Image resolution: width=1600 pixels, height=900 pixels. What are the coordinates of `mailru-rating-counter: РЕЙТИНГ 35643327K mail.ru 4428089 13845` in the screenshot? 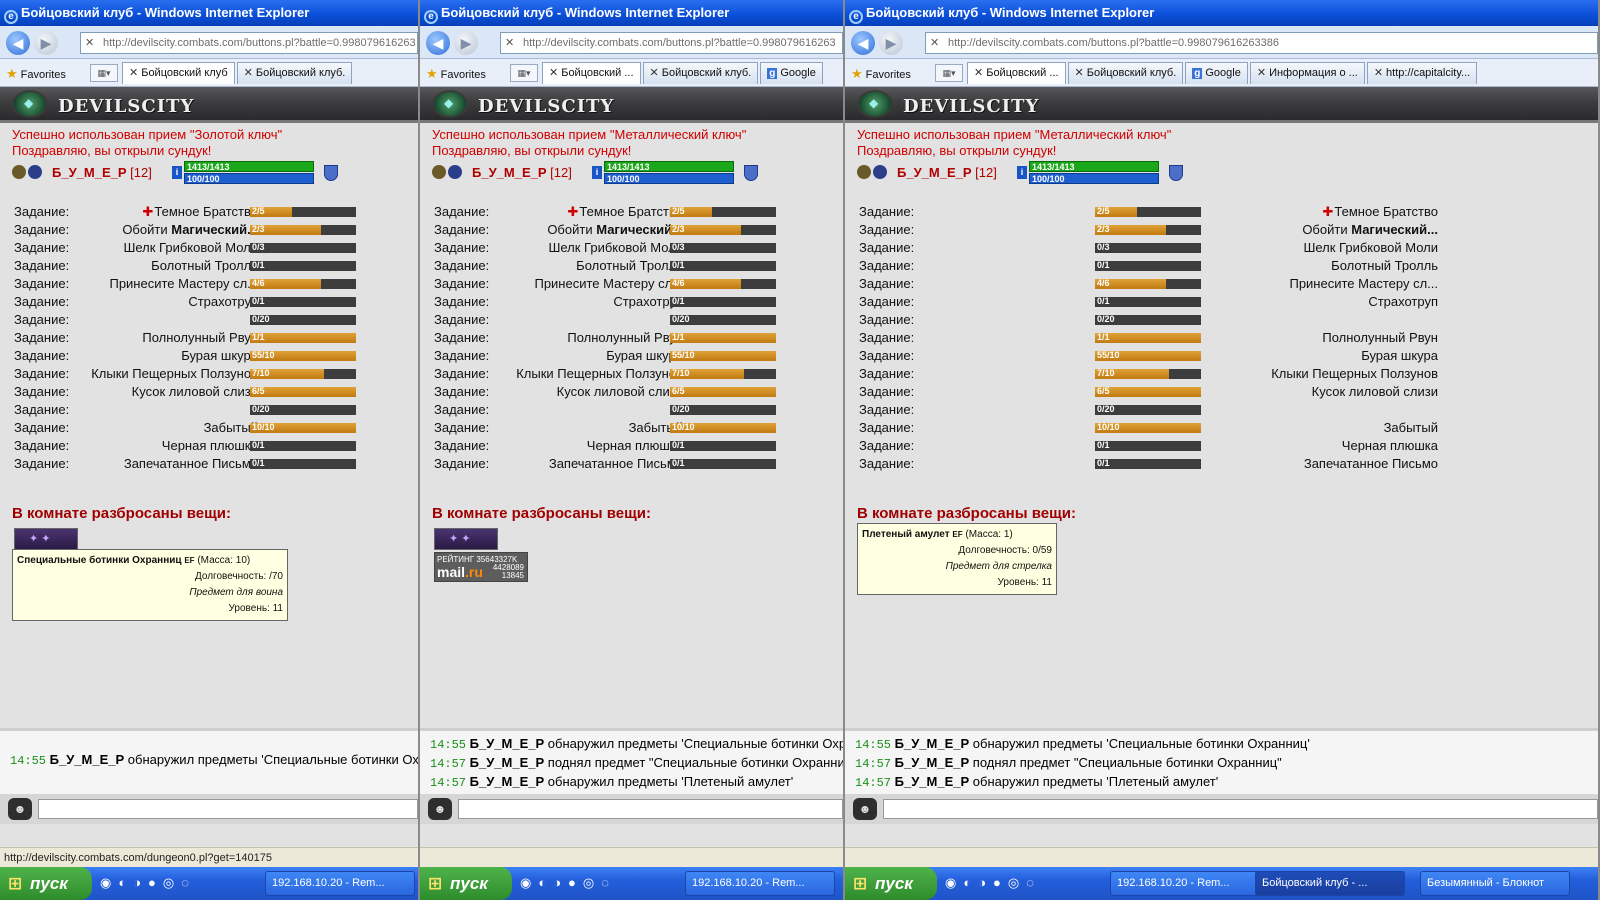 It's located at (481, 567).